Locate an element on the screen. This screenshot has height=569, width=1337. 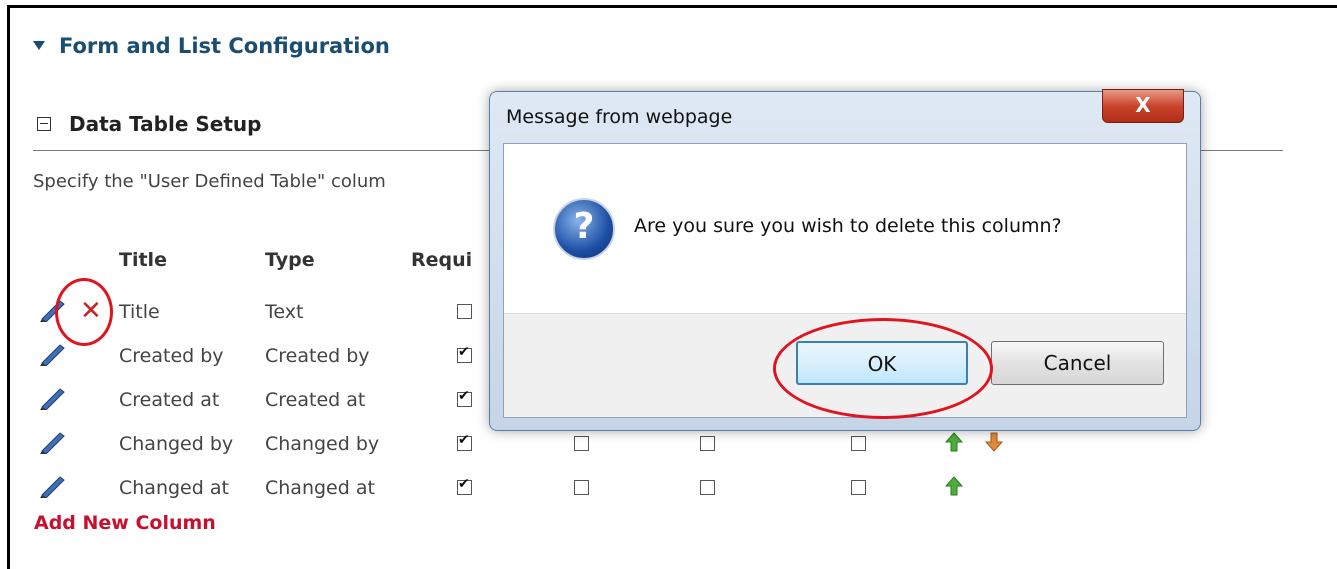
question-icon: ? is located at coordinates (584, 229).